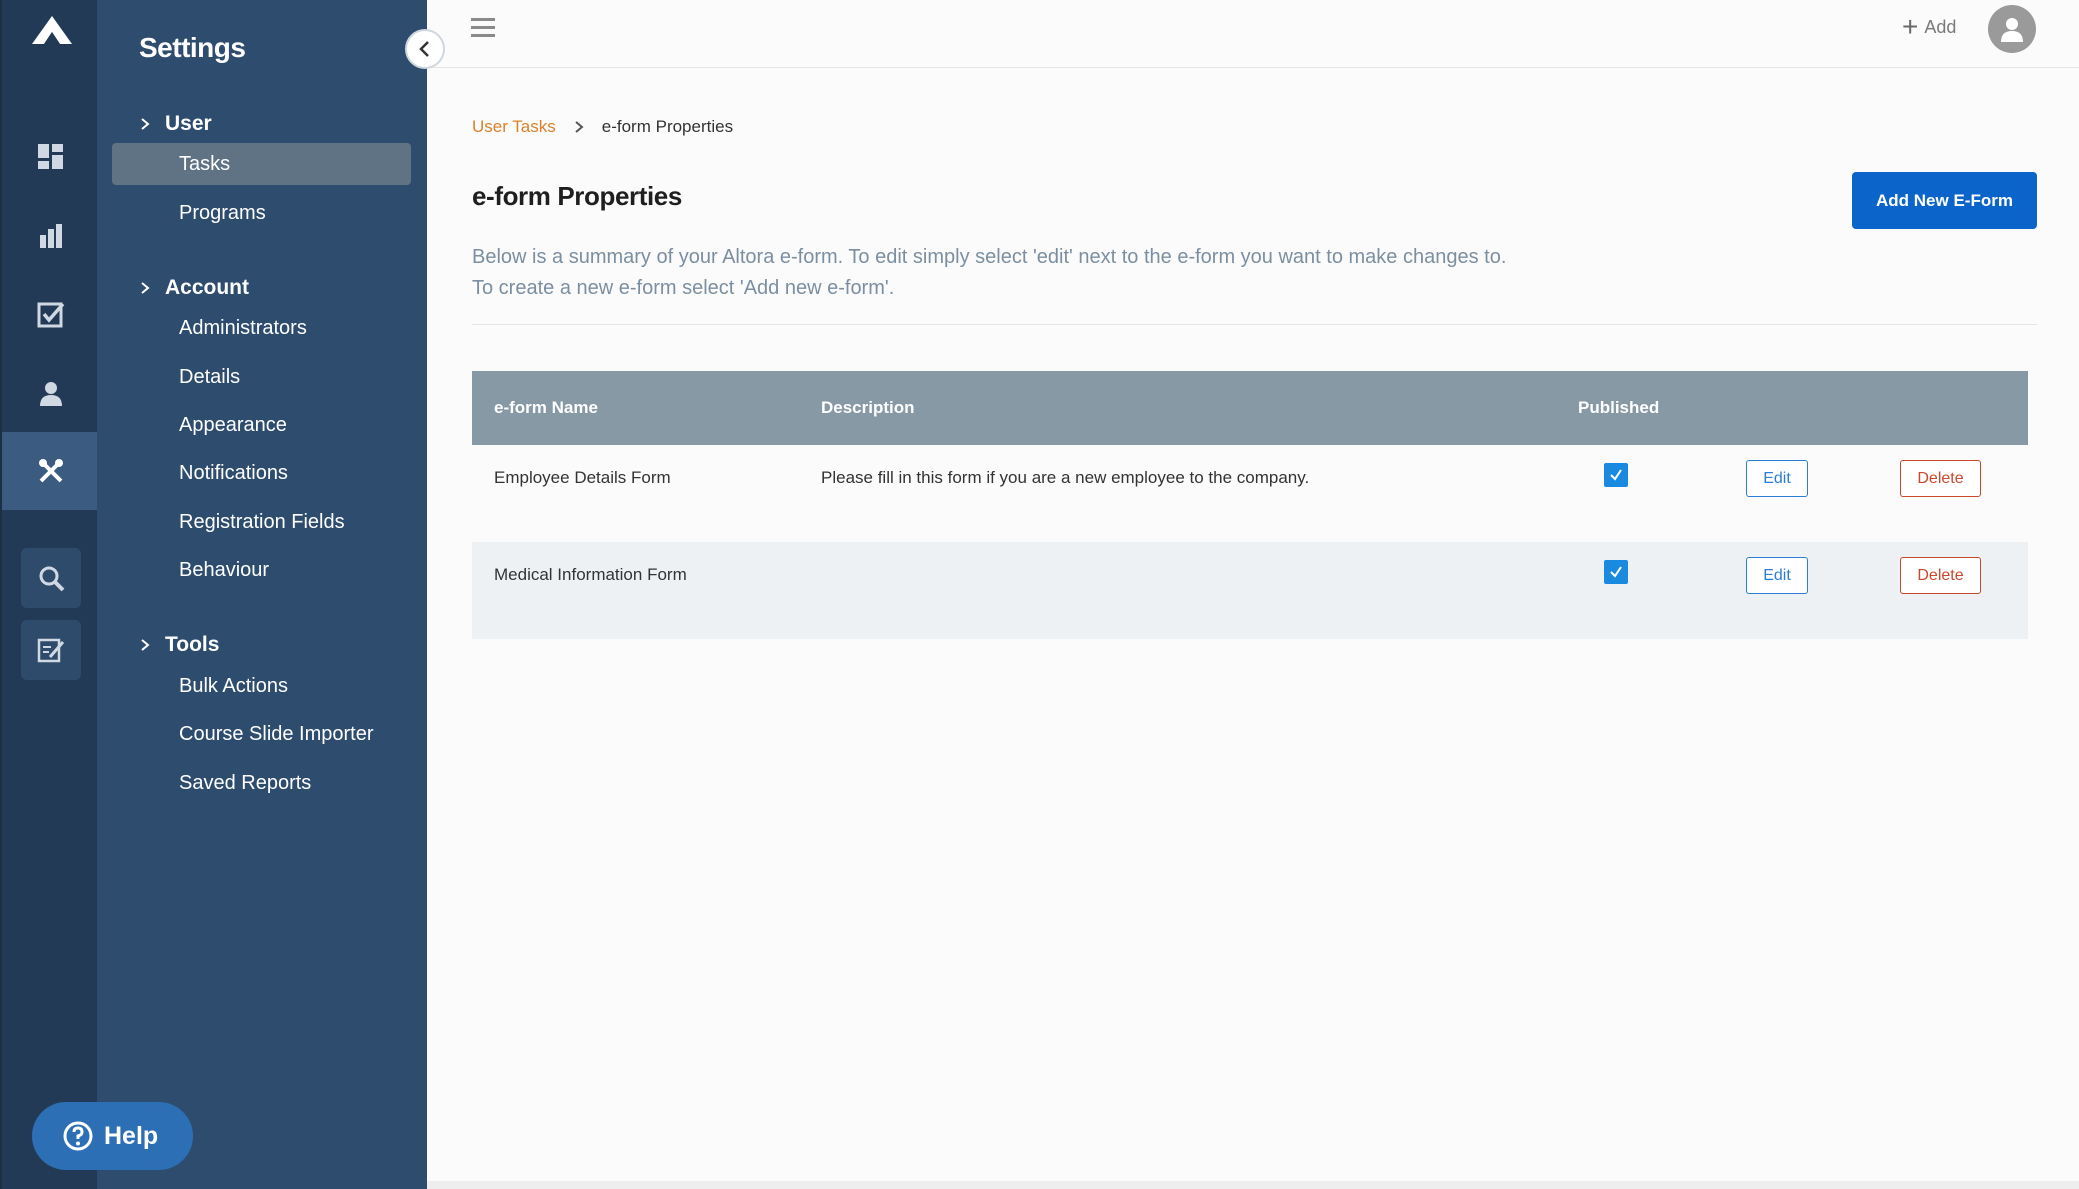 The image size is (2079, 1189). Describe the element at coordinates (1619, 407) in the screenshot. I see `column-header-published: Published` at that location.